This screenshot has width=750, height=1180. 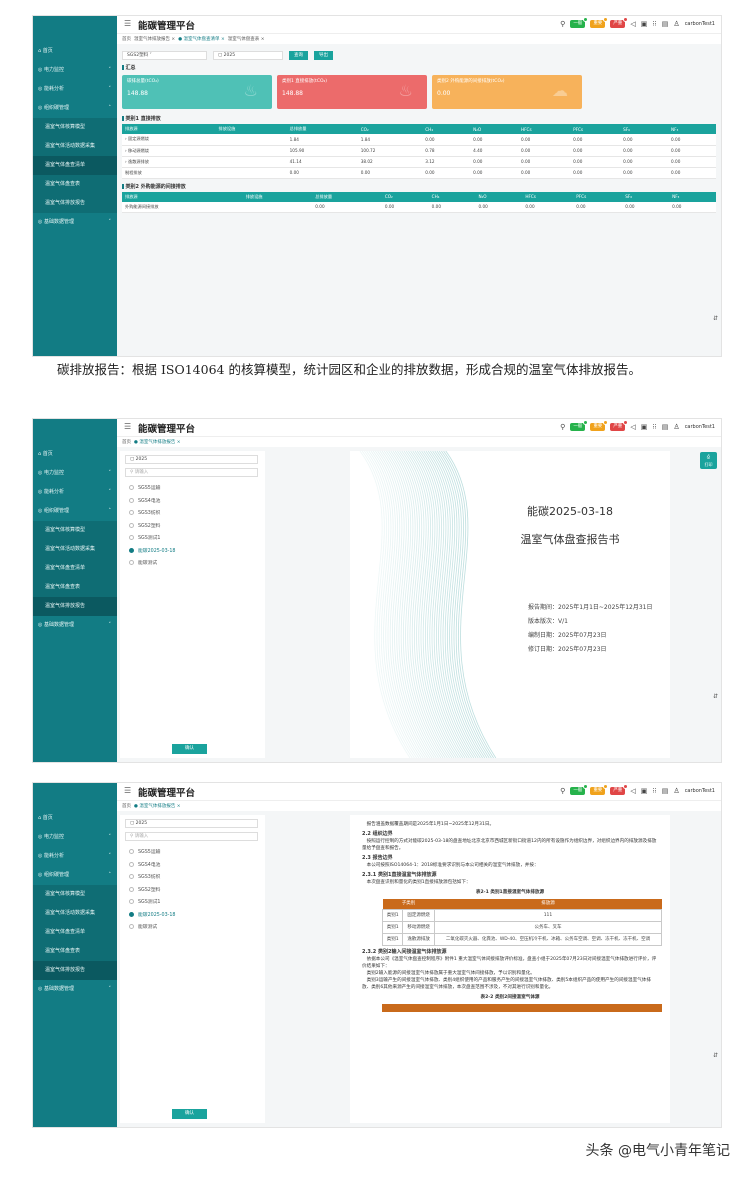 What do you see at coordinates (419, 173) in the screenshot?
I see `table-row: 制程排放 0.00 0.00 0.00 0.00 0.00 0.00 0.00 0.00` at bounding box center [419, 173].